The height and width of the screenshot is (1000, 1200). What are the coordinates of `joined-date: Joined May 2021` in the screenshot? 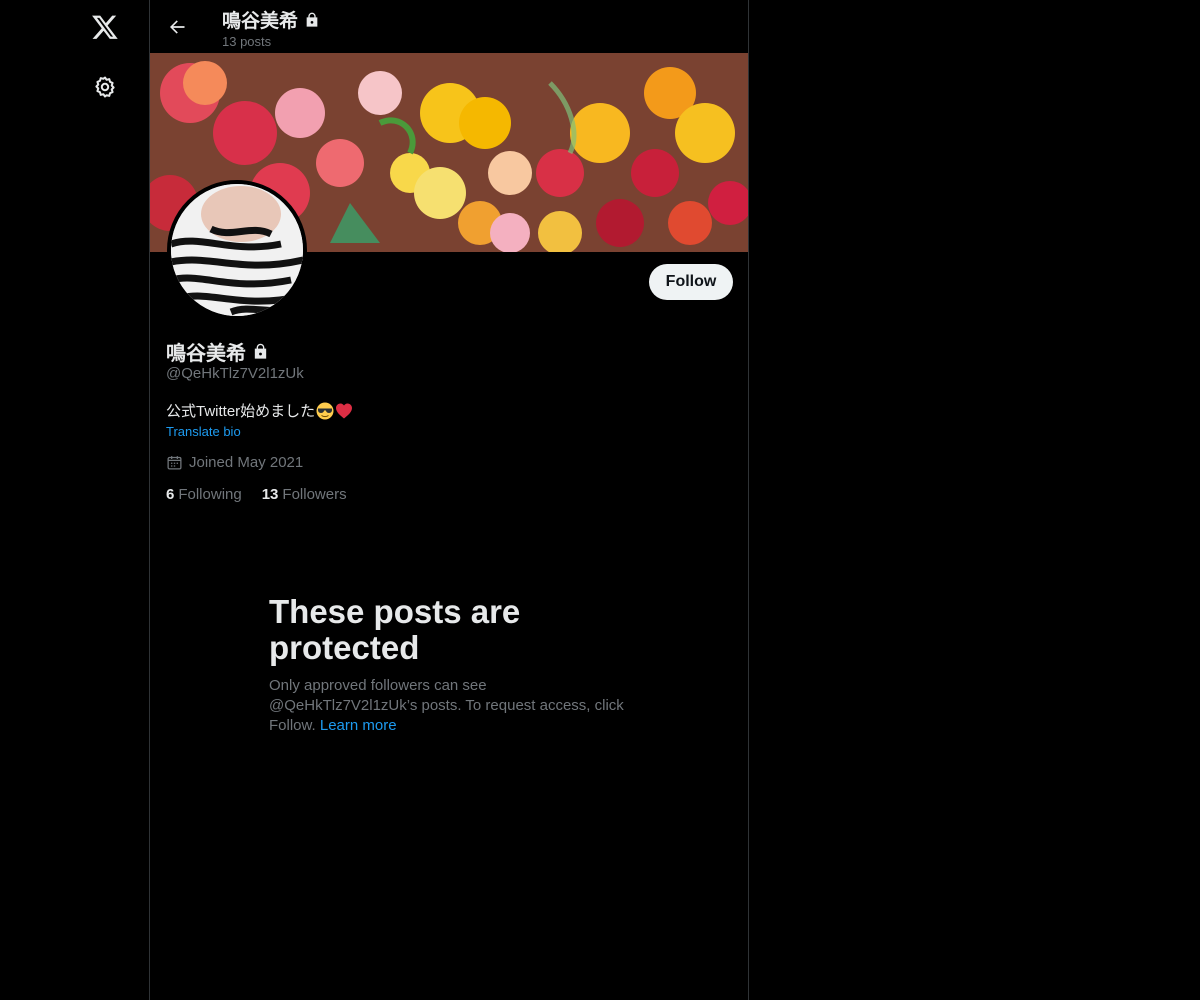 It's located at (234, 462).